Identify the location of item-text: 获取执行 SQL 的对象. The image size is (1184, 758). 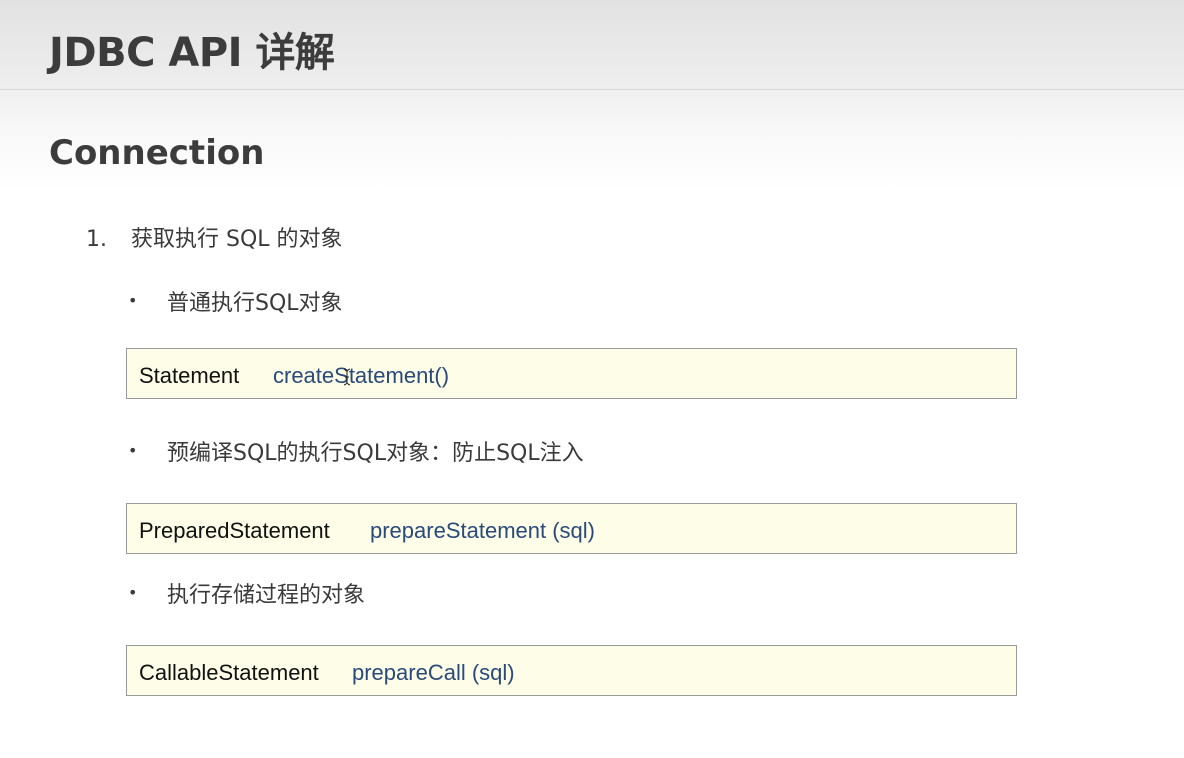
(237, 239).